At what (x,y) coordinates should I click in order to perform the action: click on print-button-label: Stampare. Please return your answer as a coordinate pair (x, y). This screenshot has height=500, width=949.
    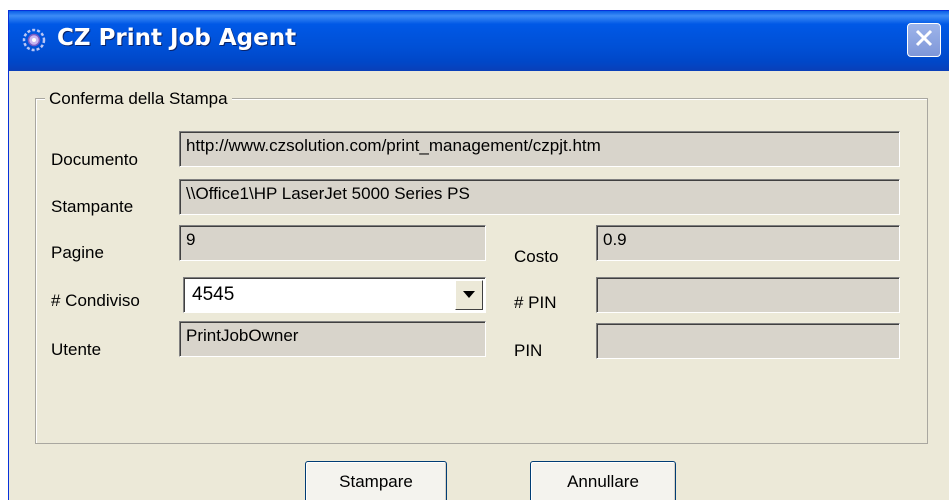
    Looking at the image, I should click on (376, 481).